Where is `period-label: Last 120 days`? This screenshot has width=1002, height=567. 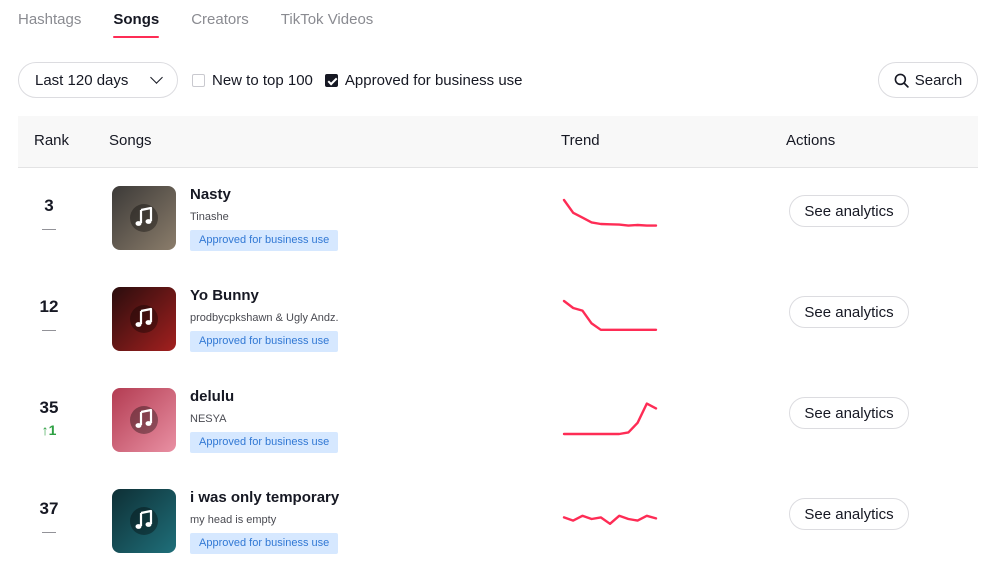
period-label: Last 120 days is located at coordinates (82, 80).